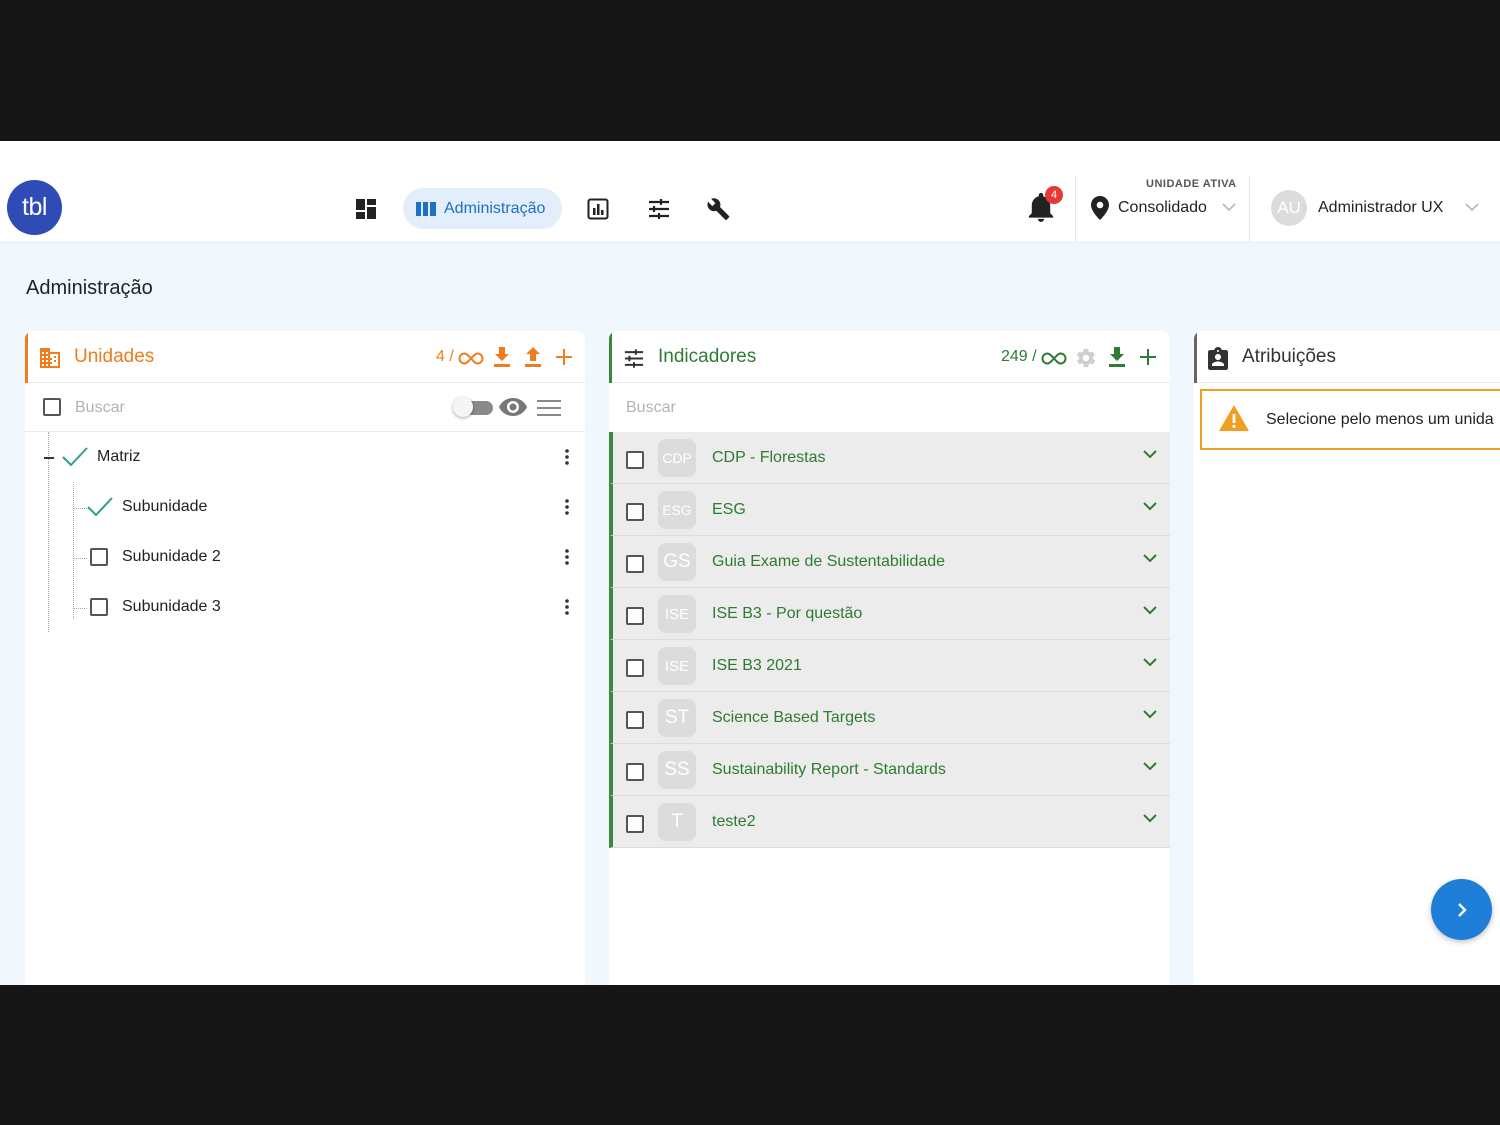 The image size is (1500, 1125). What do you see at coordinates (1218, 358) in the screenshot?
I see `assignment-icon` at bounding box center [1218, 358].